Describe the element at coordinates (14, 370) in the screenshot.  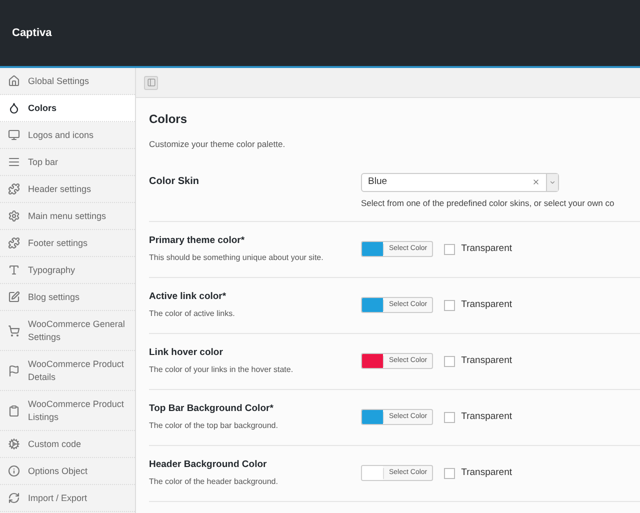
I see `flag-icon` at that location.